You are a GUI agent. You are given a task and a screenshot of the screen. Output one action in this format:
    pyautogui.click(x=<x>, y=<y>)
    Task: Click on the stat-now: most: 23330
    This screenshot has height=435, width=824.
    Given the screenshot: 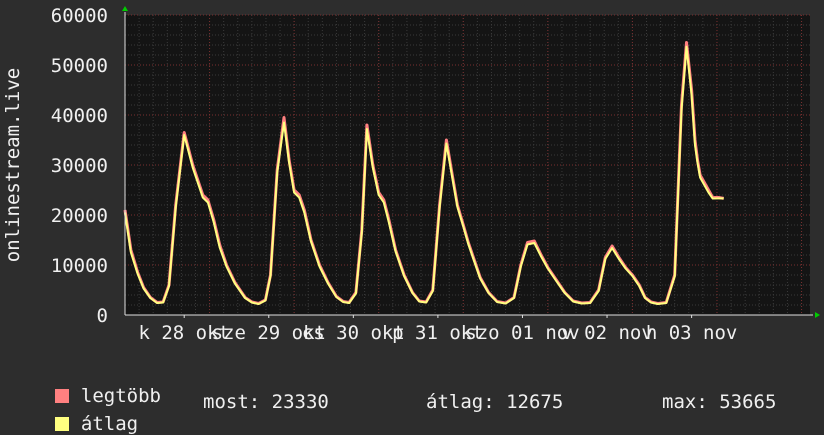 What is the action you would take?
    pyautogui.click(x=266, y=402)
    